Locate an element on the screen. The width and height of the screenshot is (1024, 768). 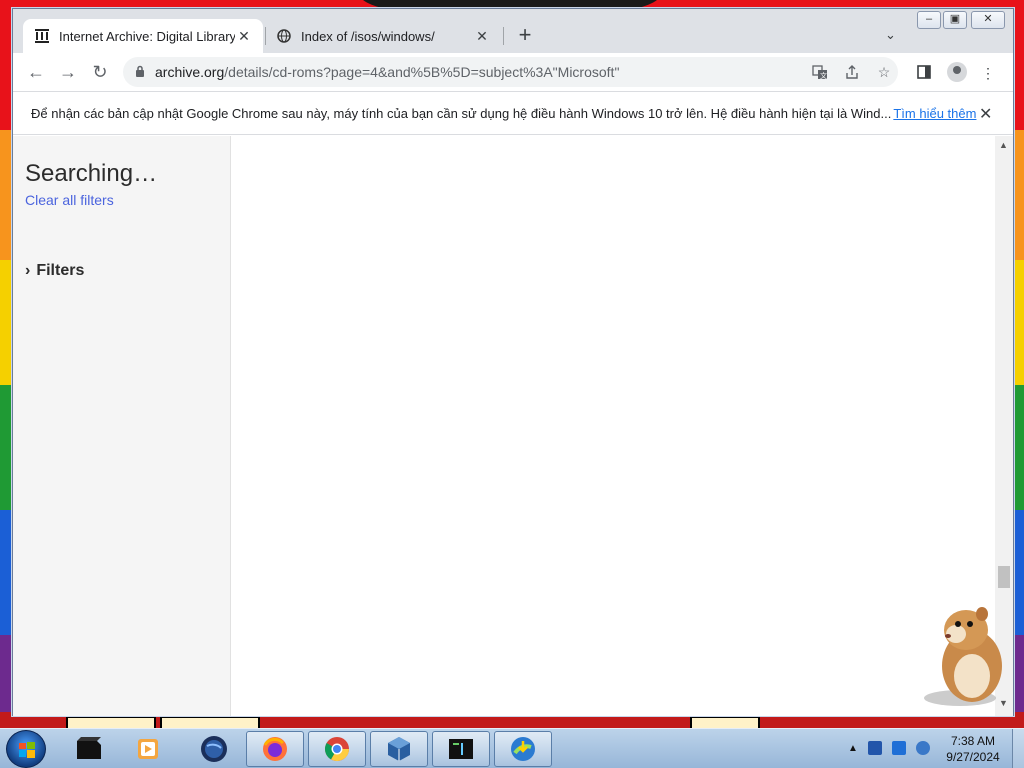
virtualbox-icon is located at coordinates (399, 749).